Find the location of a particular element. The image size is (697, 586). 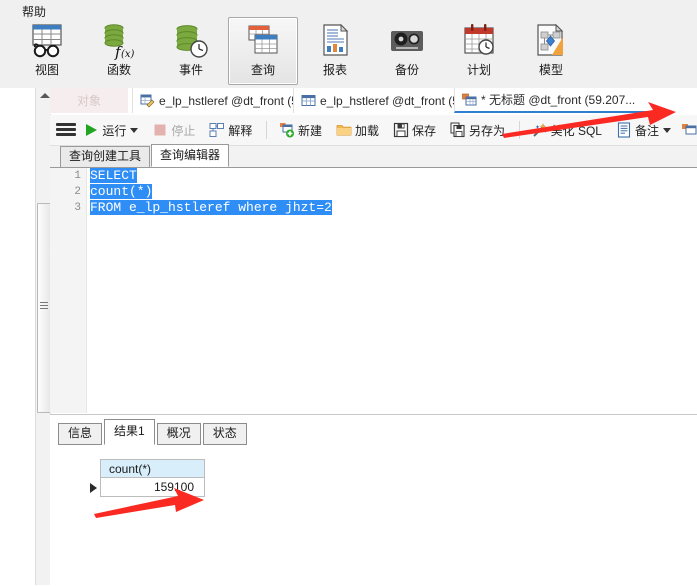

ribbon-item-label: 报表 is located at coordinates (334, 70).